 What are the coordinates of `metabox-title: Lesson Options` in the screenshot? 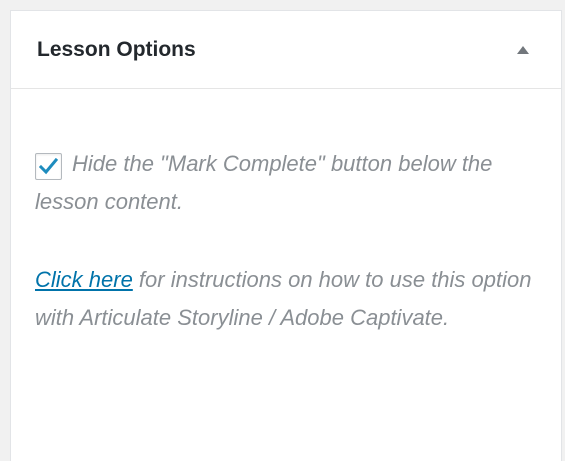 It's located at (116, 49).